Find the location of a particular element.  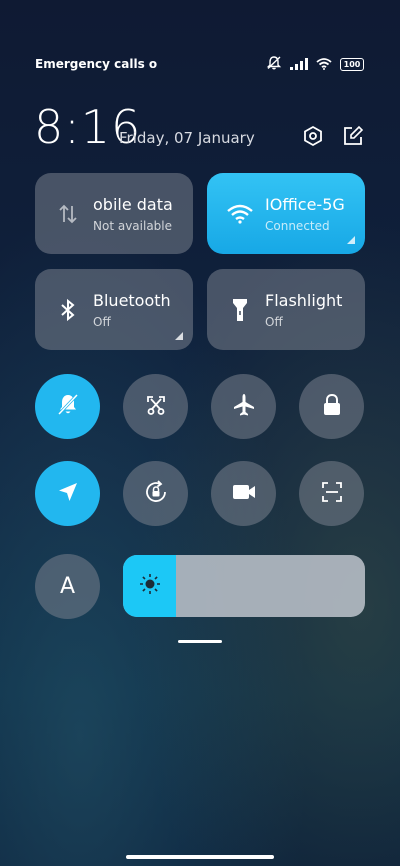

screen-record-toggle is located at coordinates (243, 493).